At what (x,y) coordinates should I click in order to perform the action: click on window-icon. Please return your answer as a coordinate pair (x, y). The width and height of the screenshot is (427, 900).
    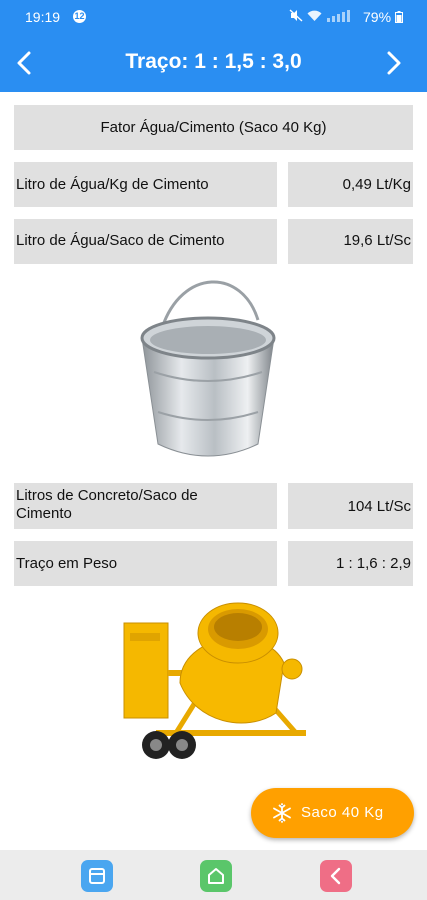
    Looking at the image, I should click on (97, 876).